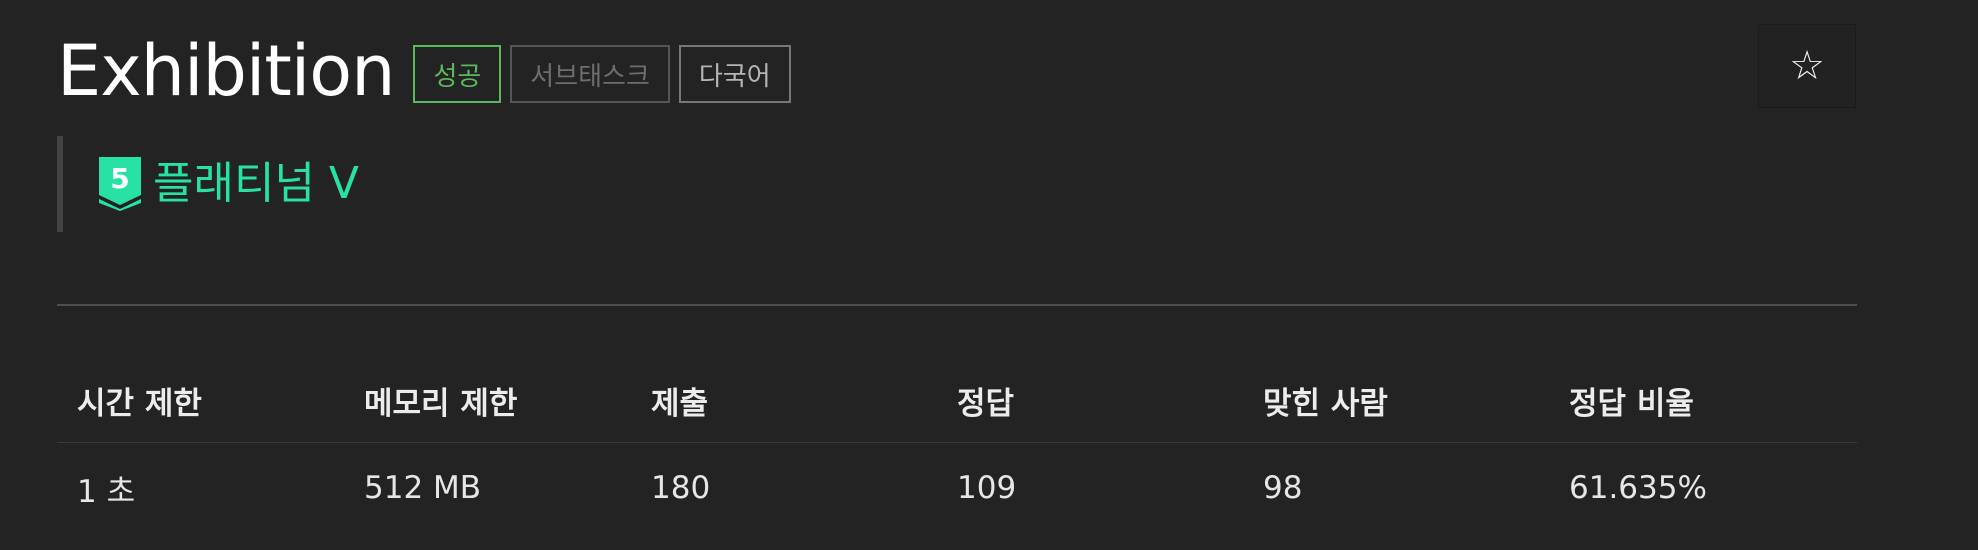 Image resolution: width=1978 pixels, height=550 pixels. Describe the element at coordinates (957, 305) in the screenshot. I see `divider` at that location.